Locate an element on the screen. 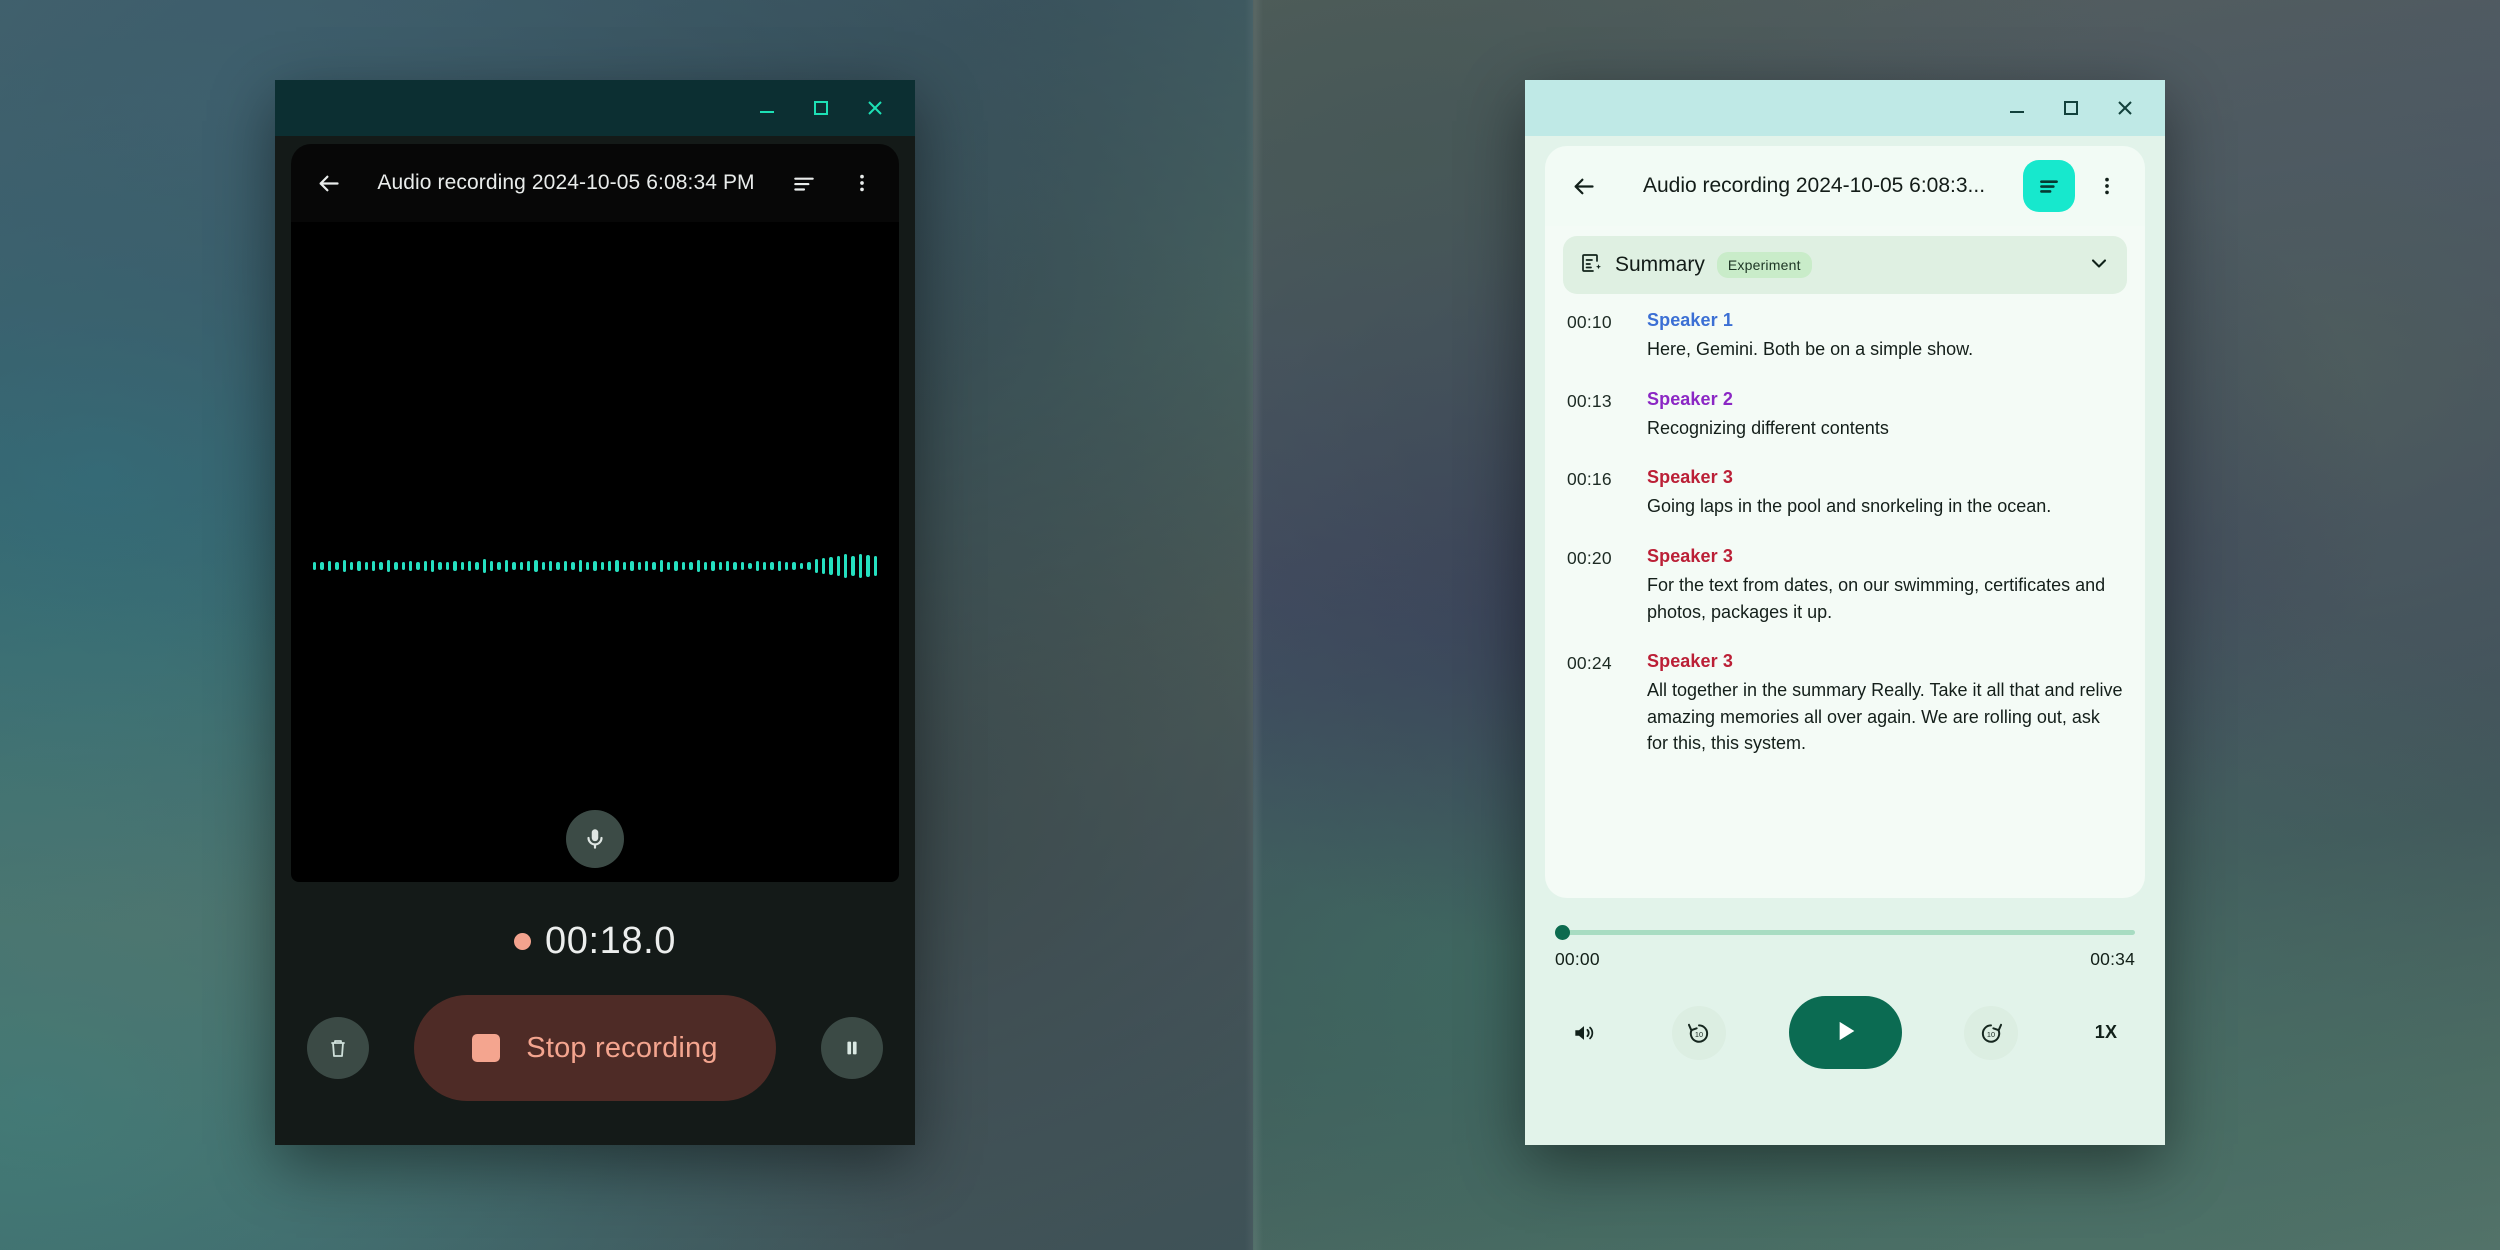 The width and height of the screenshot is (2500, 1250). seek-thumb is located at coordinates (1562, 932).